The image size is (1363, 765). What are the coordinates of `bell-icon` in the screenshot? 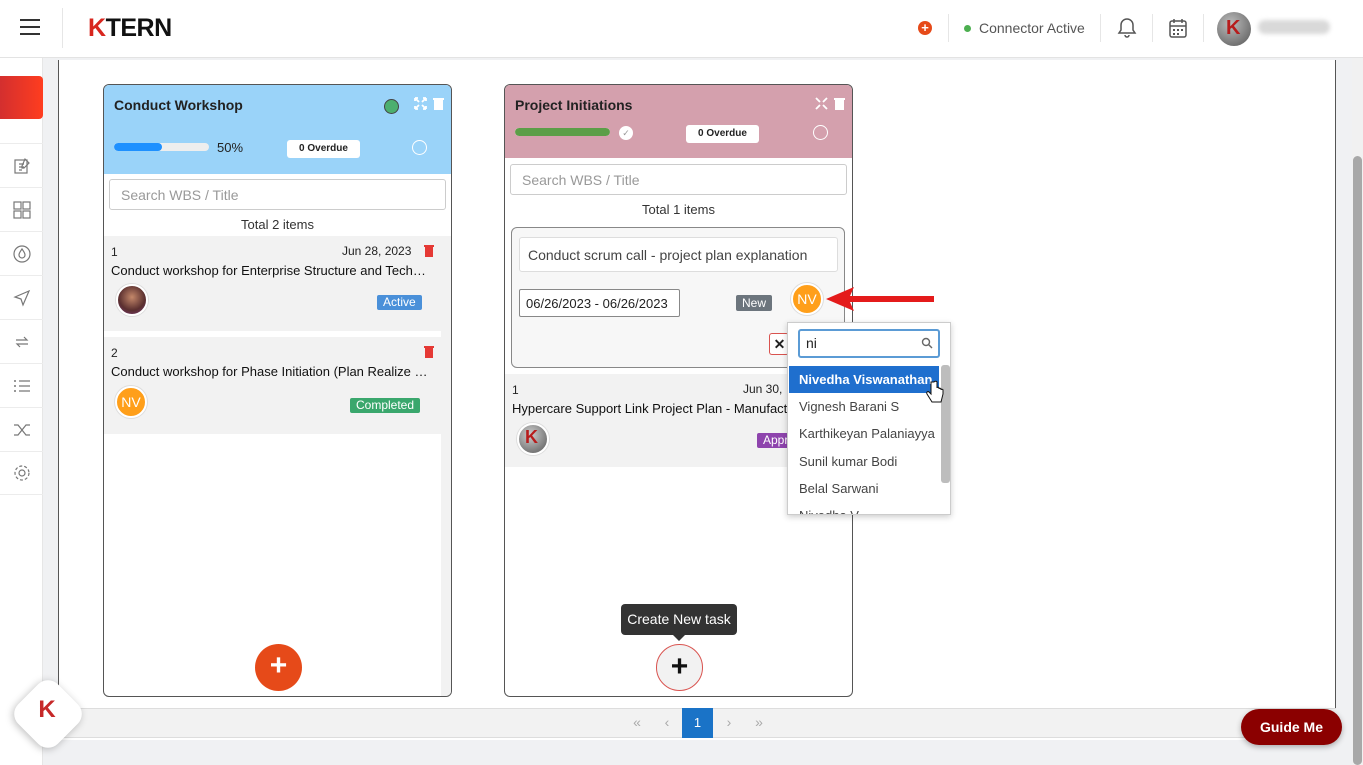 It's located at (1127, 28).